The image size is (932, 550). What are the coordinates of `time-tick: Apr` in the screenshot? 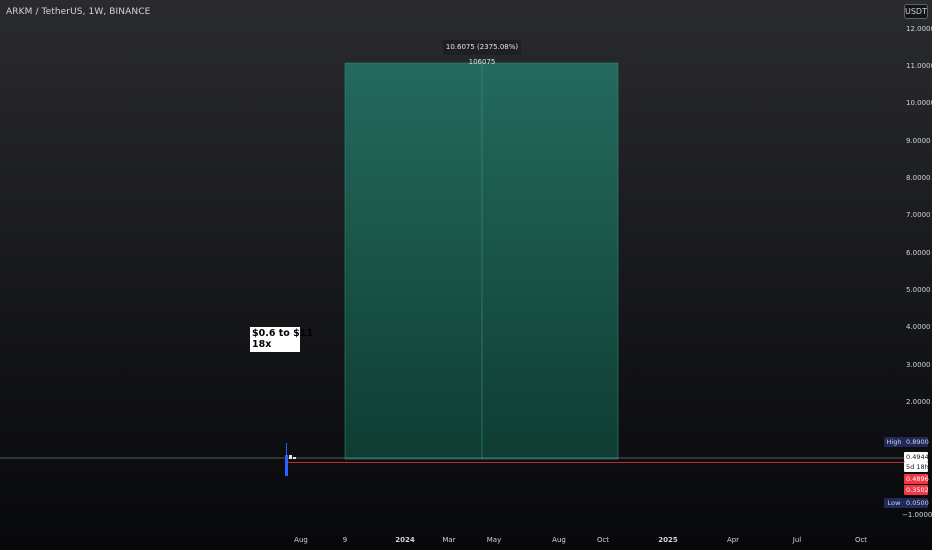 It's located at (733, 540).